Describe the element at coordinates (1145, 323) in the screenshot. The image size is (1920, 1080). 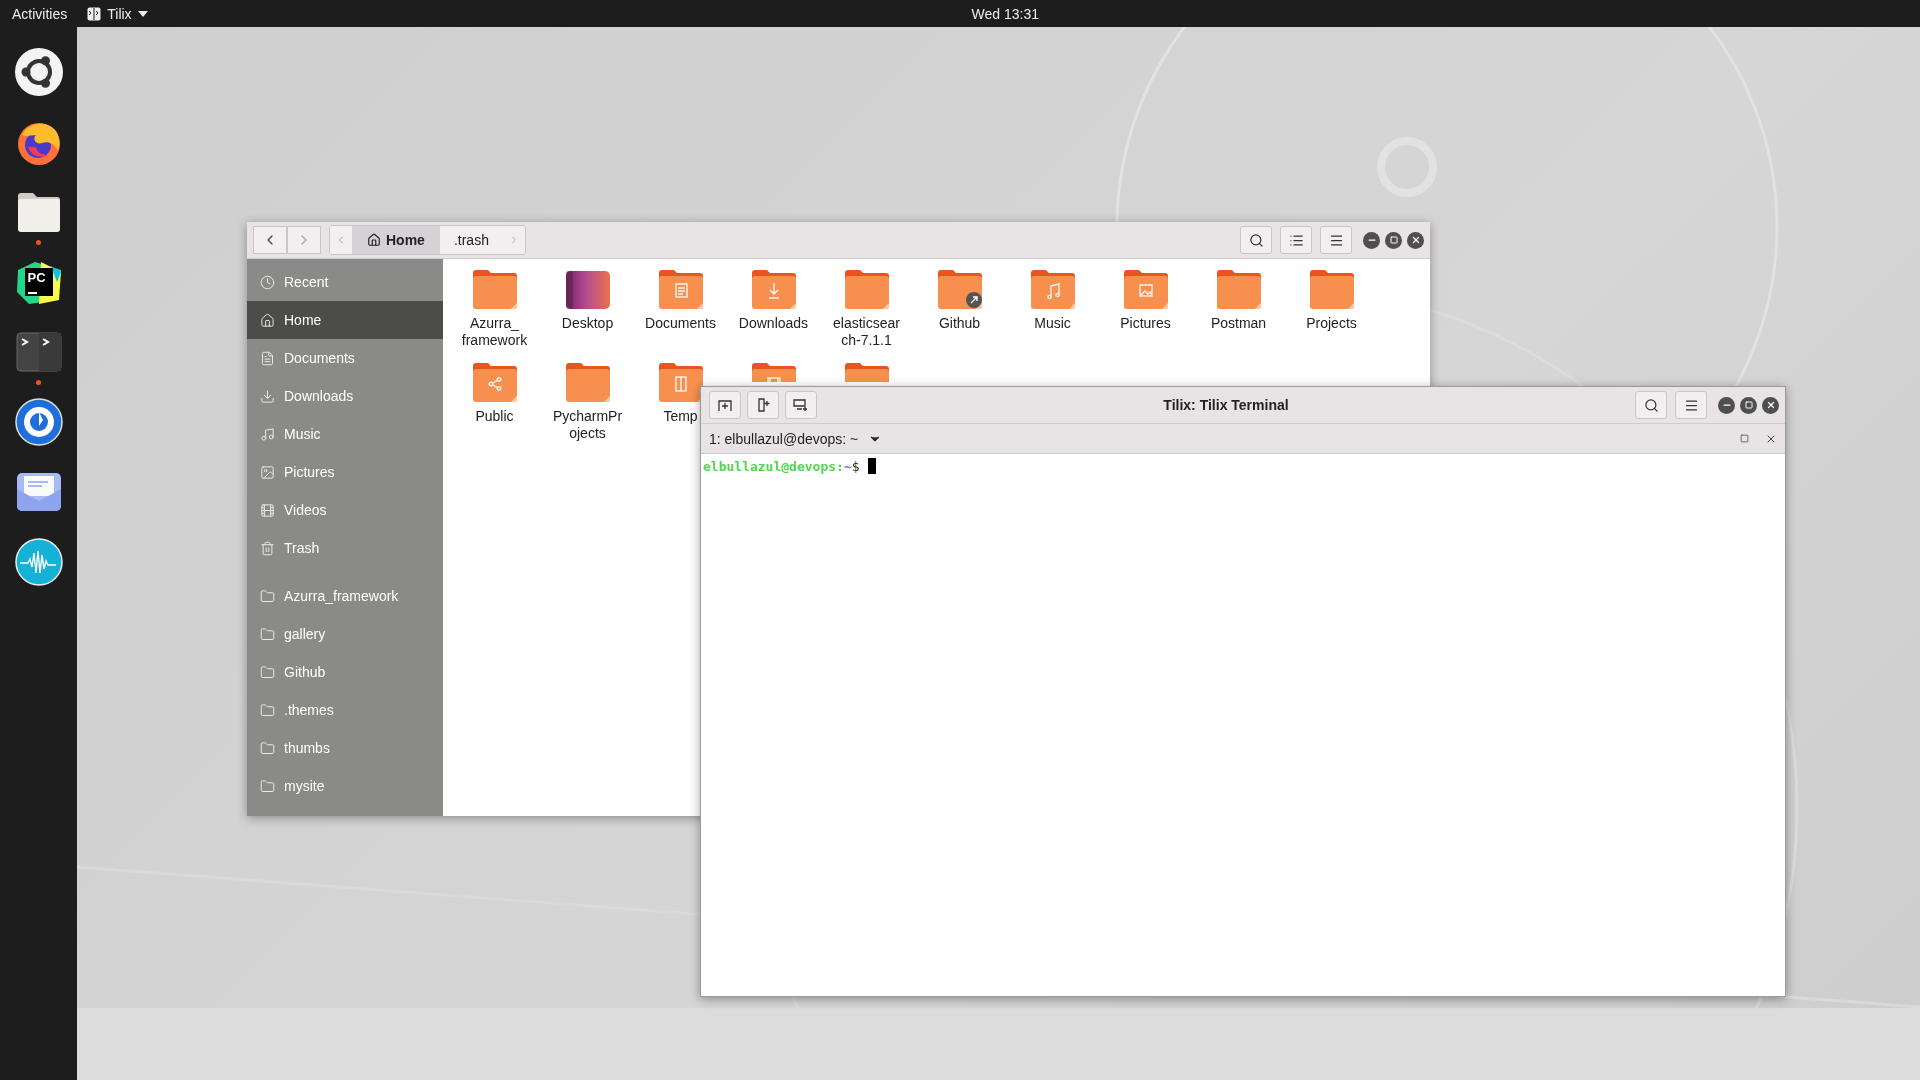
I see `folder-label: Pictures` at that location.